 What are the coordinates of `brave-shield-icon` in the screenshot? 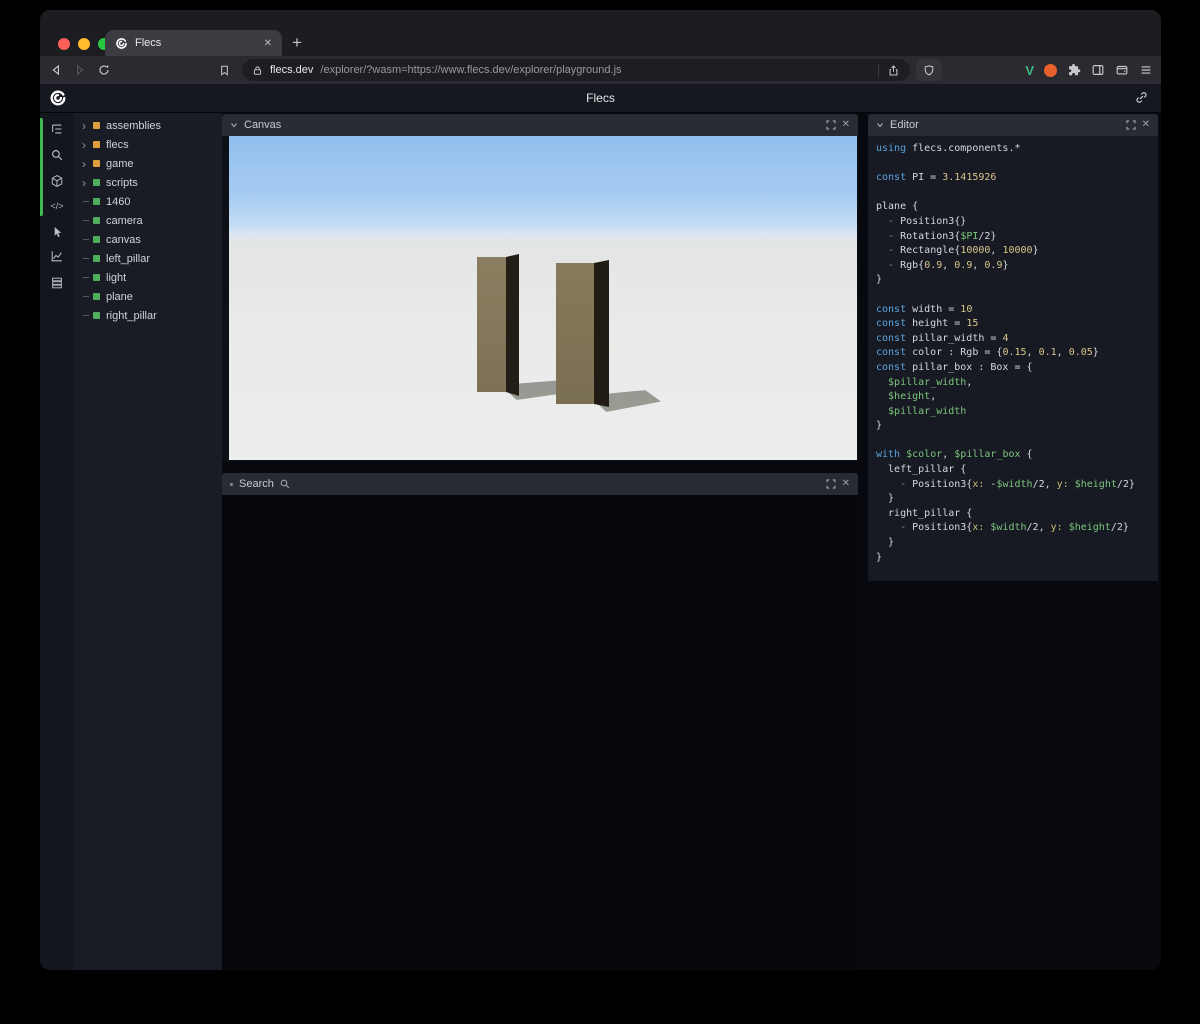 It's located at (929, 70).